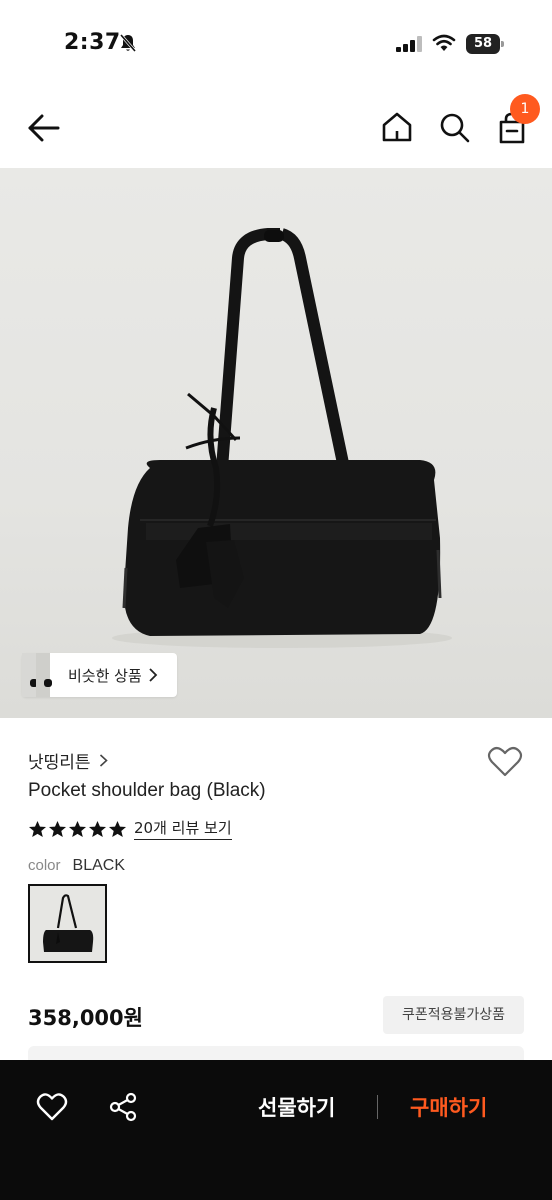  What do you see at coordinates (147, 790) in the screenshot?
I see `product-name: Pocket shoulder bag (Black)` at bounding box center [147, 790].